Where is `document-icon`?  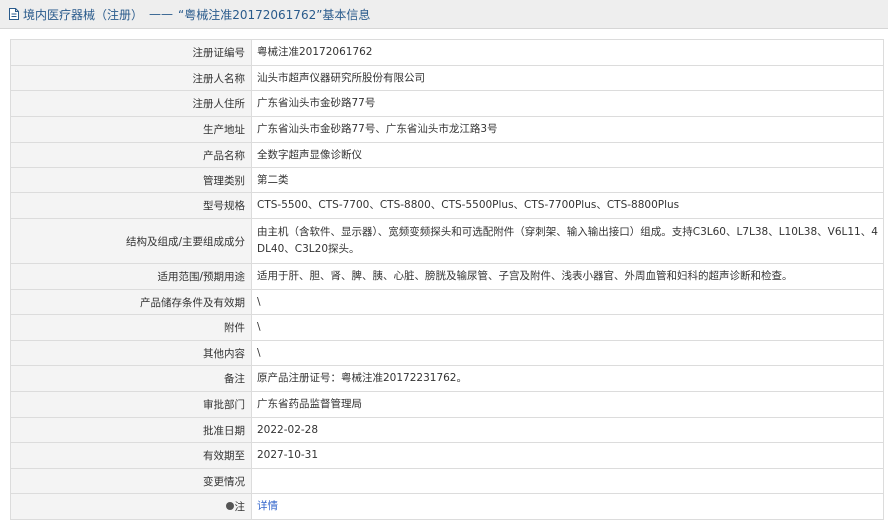
document-icon is located at coordinates (14, 14).